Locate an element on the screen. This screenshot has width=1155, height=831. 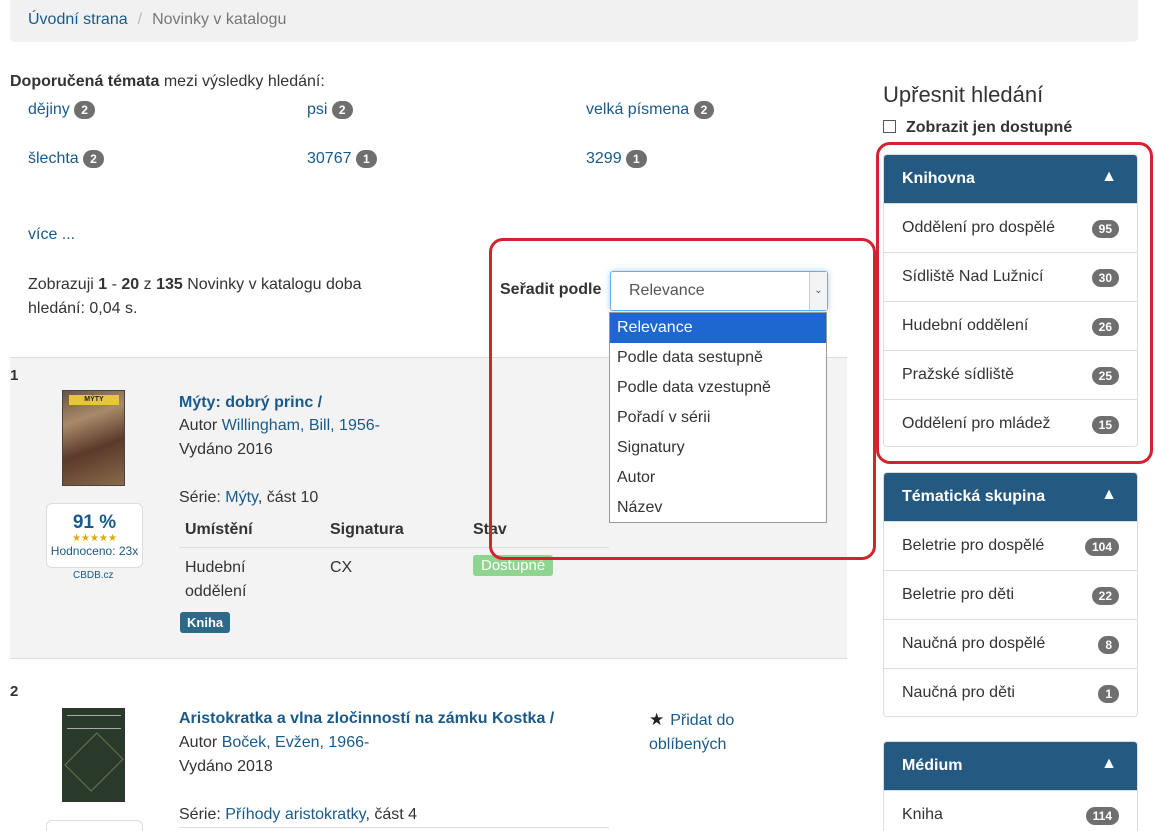
record-series: Série: Mýty, část 10 is located at coordinates (249, 497).